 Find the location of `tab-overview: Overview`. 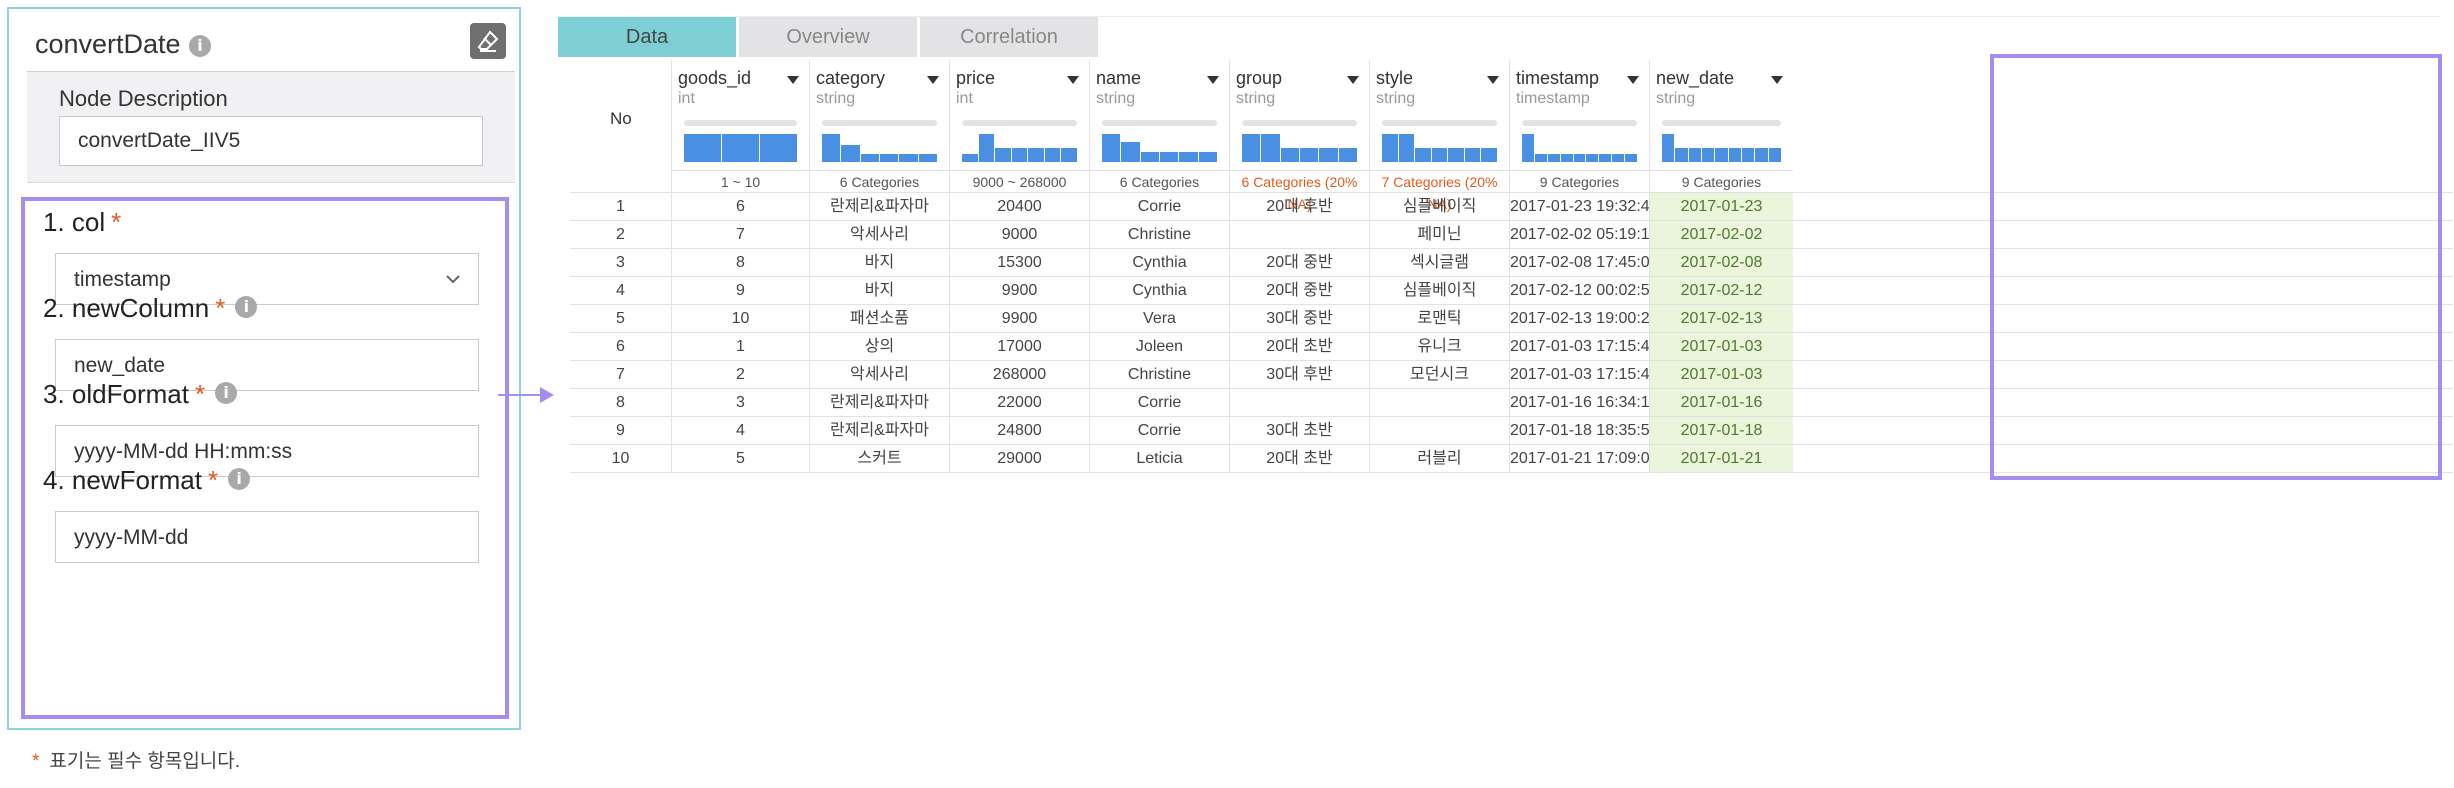

tab-overview: Overview is located at coordinates (828, 37).